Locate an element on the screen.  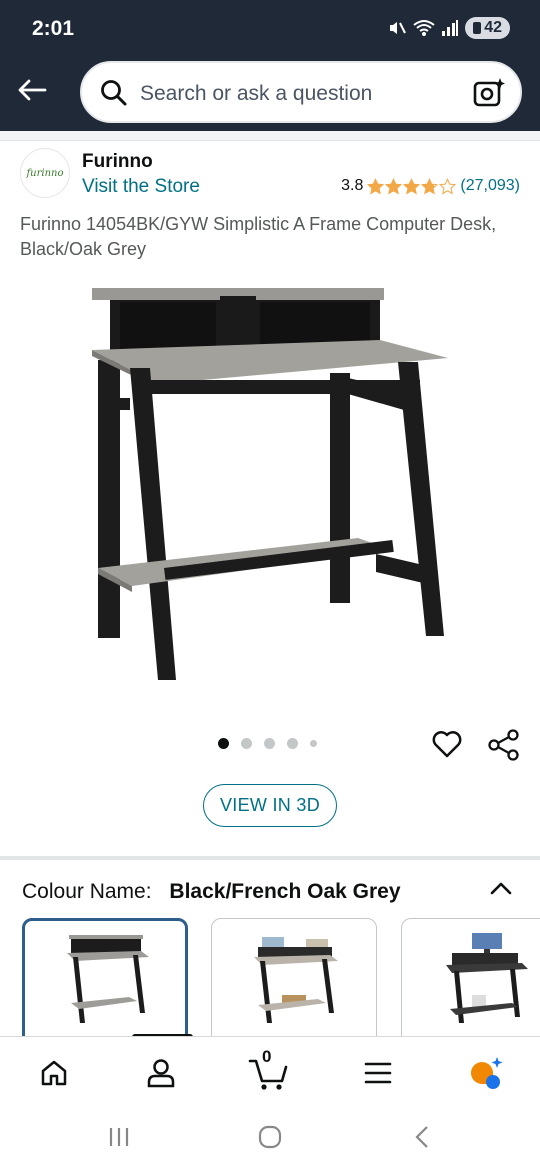
account-icon is located at coordinates (161, 1073).